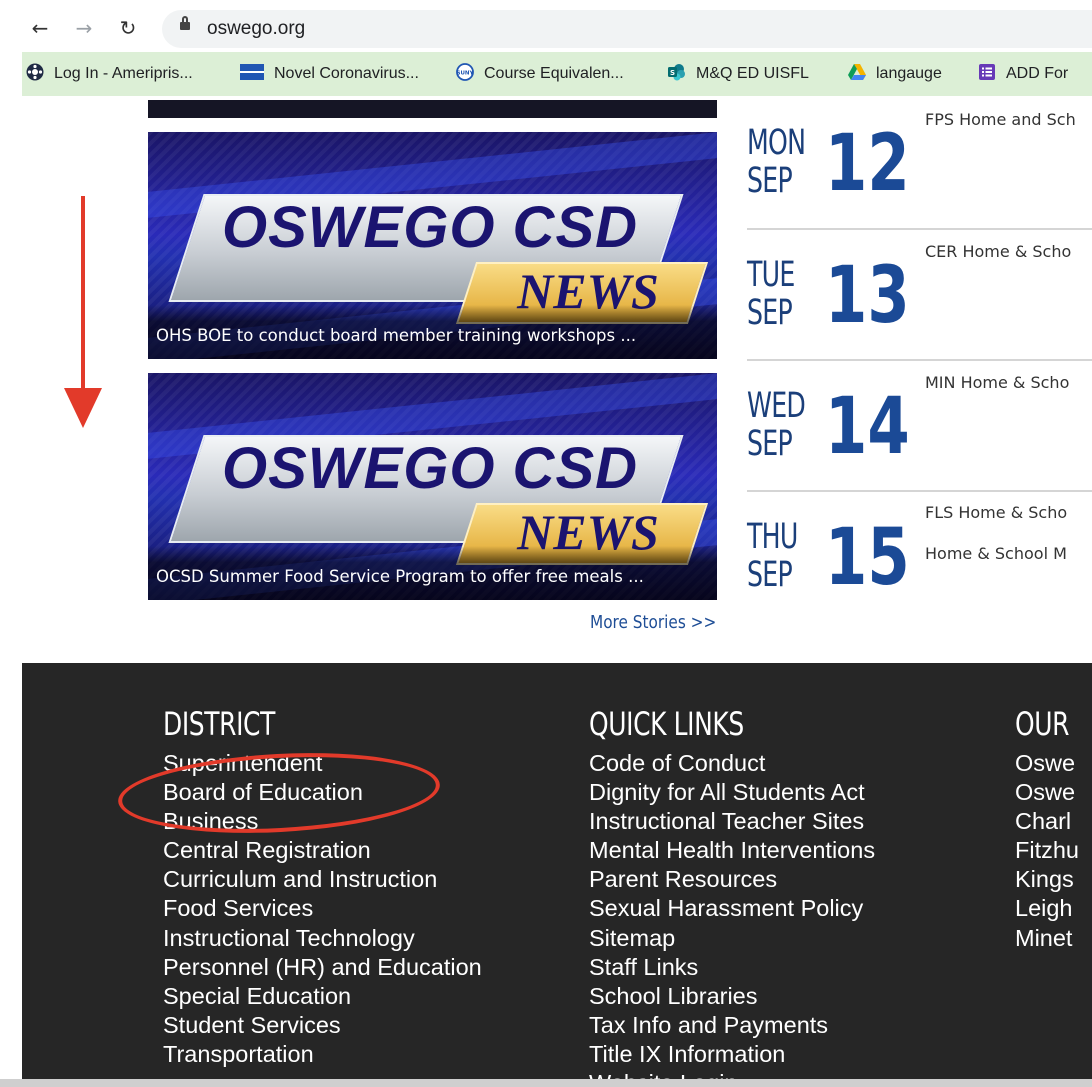 The image size is (1092, 1087). Describe the element at coordinates (546, 1083) in the screenshot. I see `dock-edge` at that location.